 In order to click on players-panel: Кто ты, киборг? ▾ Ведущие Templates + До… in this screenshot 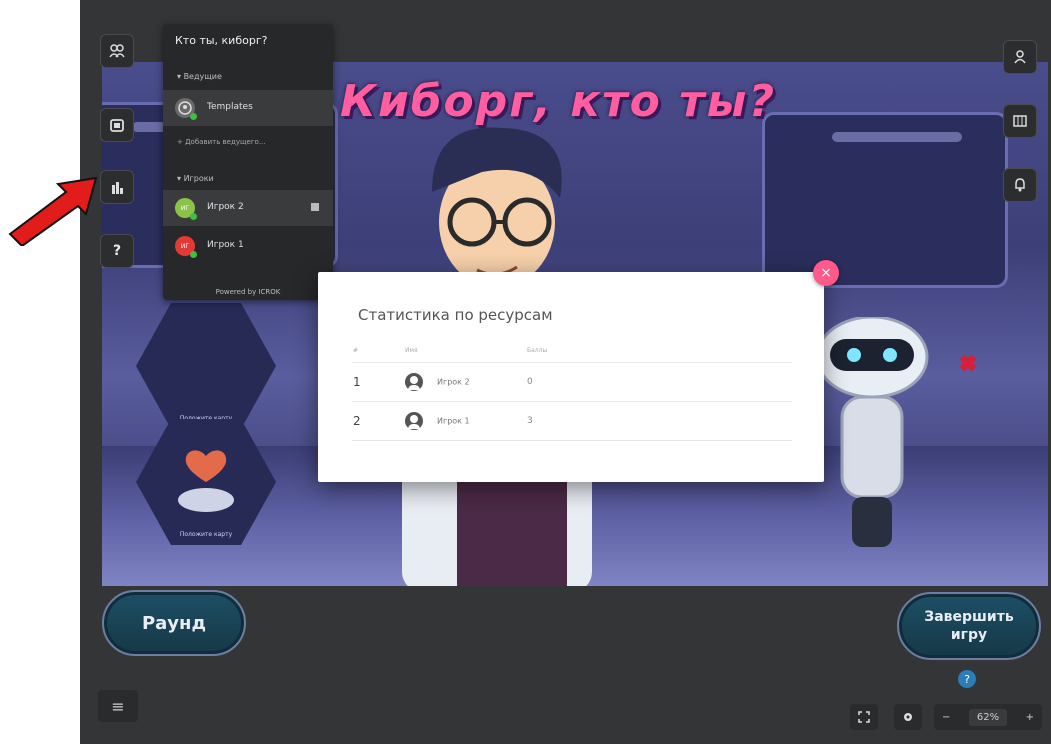, I will do `click(248, 162)`.